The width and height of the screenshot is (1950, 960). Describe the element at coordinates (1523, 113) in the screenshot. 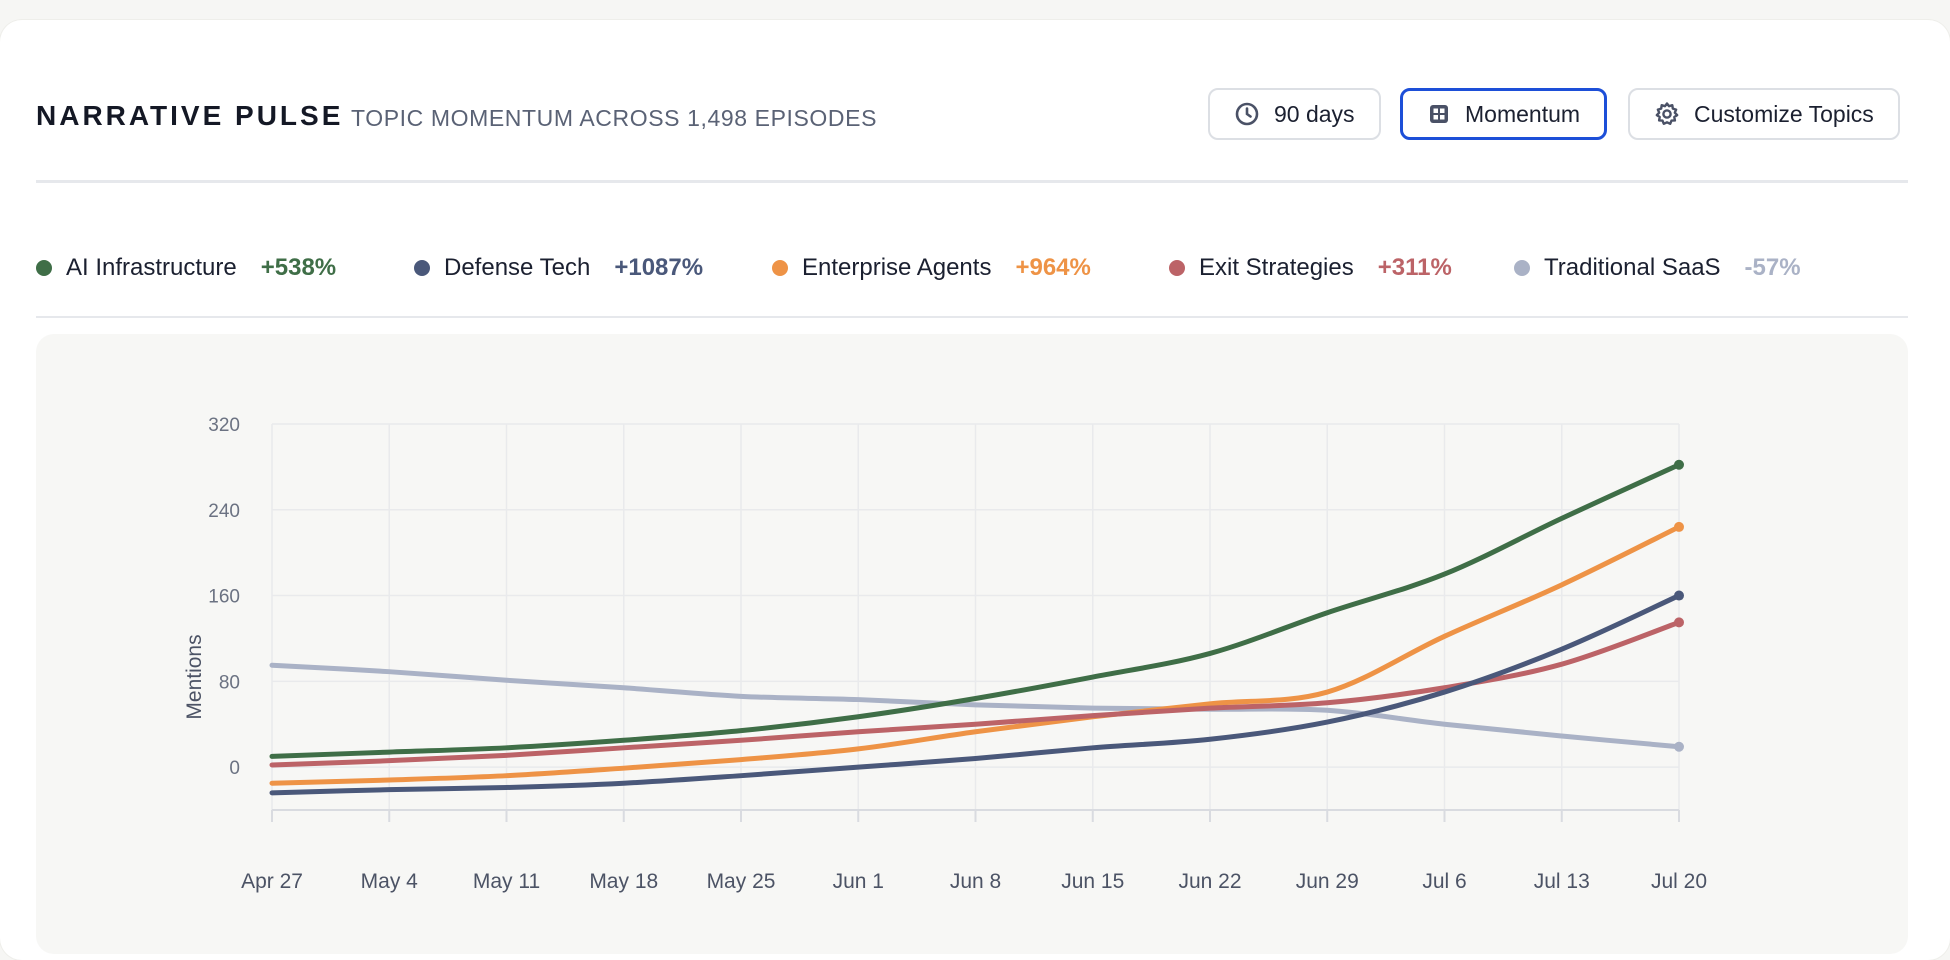

I see `momentum-label: Momentum` at that location.